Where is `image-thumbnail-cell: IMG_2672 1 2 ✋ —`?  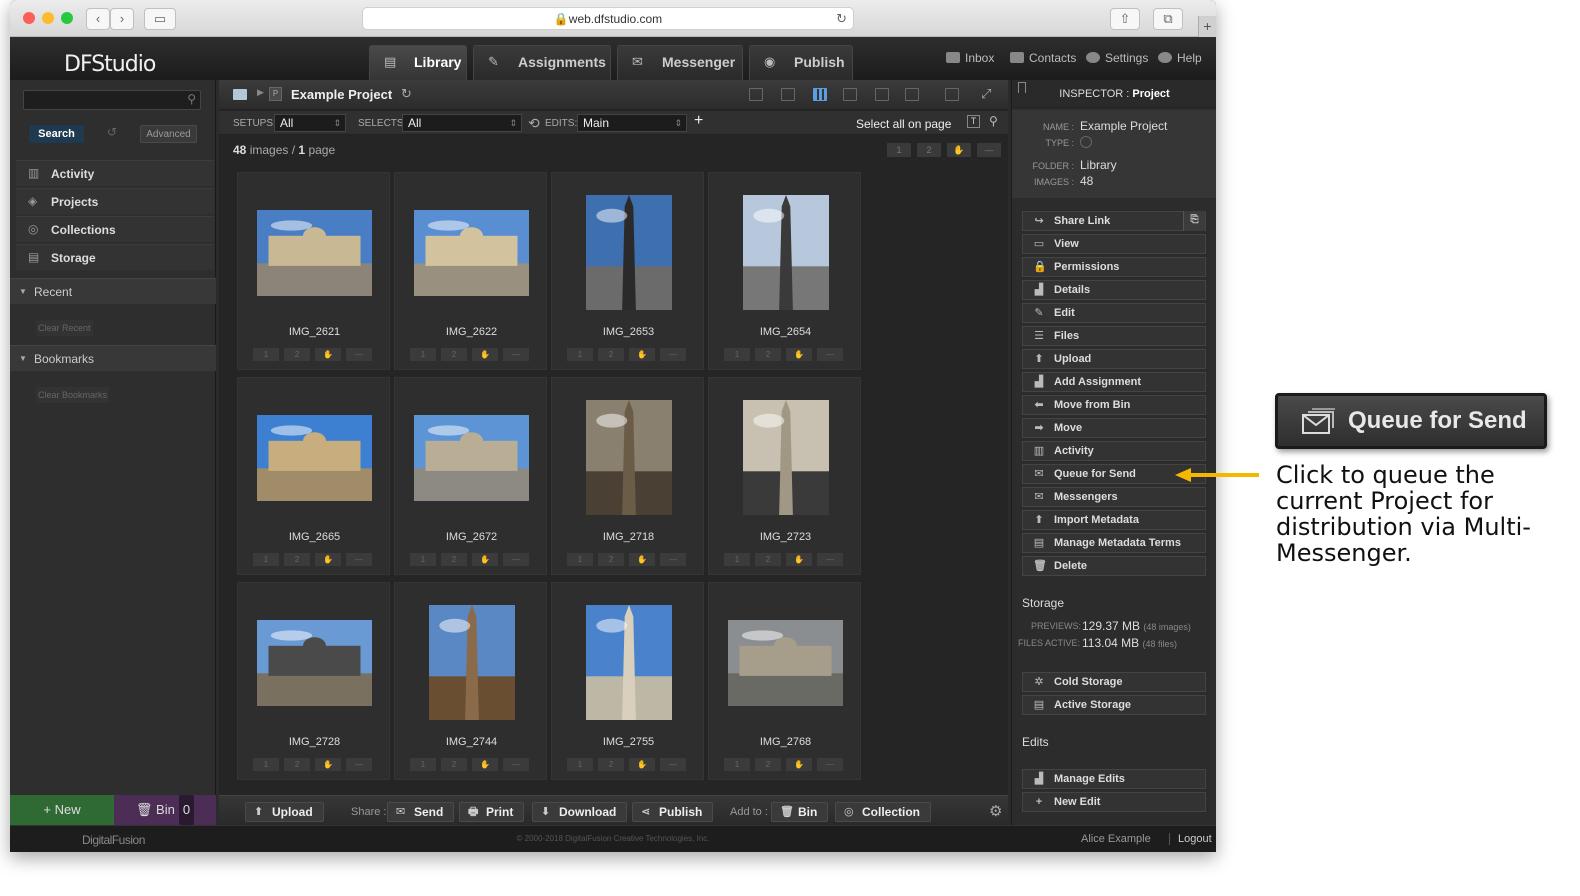 image-thumbnail-cell: IMG_2672 1 2 ✋ — is located at coordinates (470, 476).